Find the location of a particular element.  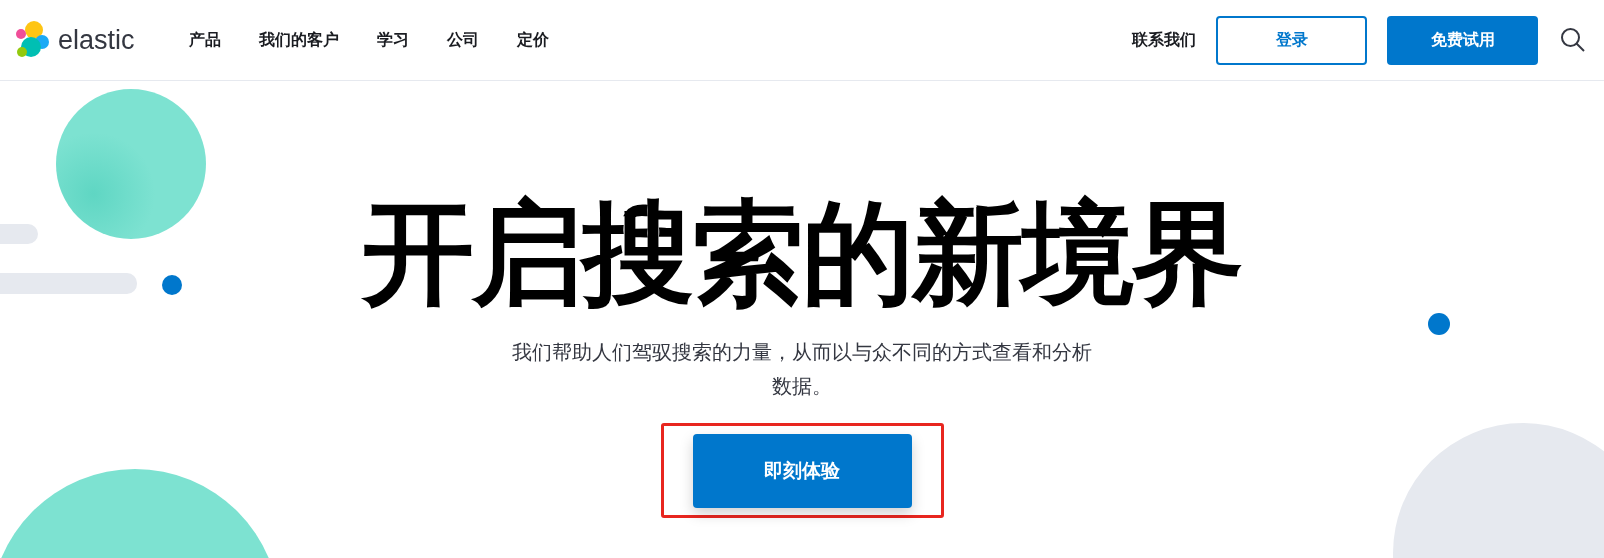

hero-subtitle: 我们帮助人们驾驭搜索的力量，从而以与众不同的方式查看和分析数据。 is located at coordinates (802, 369).